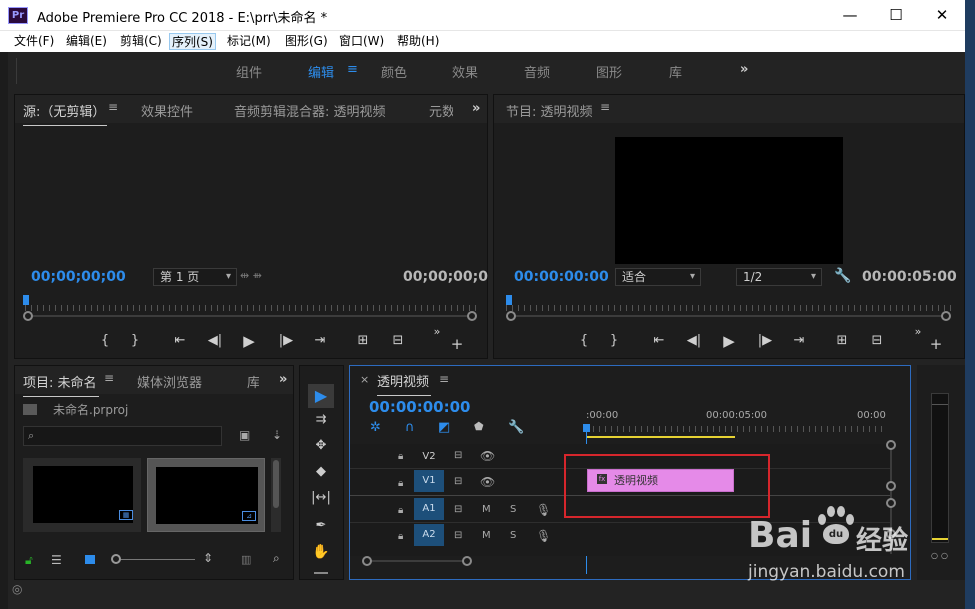 Image resolution: width=975 pixels, height=609 pixels. I want to click on overwrite-button: ⊟, so click(398, 340).